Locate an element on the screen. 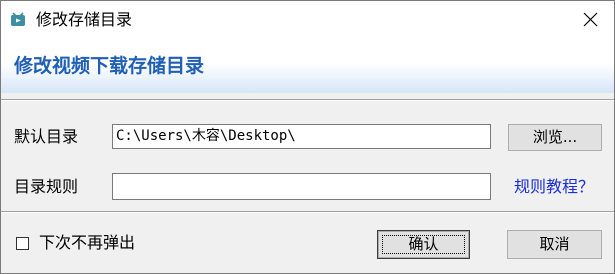 This screenshot has height=274, width=615. default-dir-input: C:\Users\木容\Desktop\ is located at coordinates (301, 136).